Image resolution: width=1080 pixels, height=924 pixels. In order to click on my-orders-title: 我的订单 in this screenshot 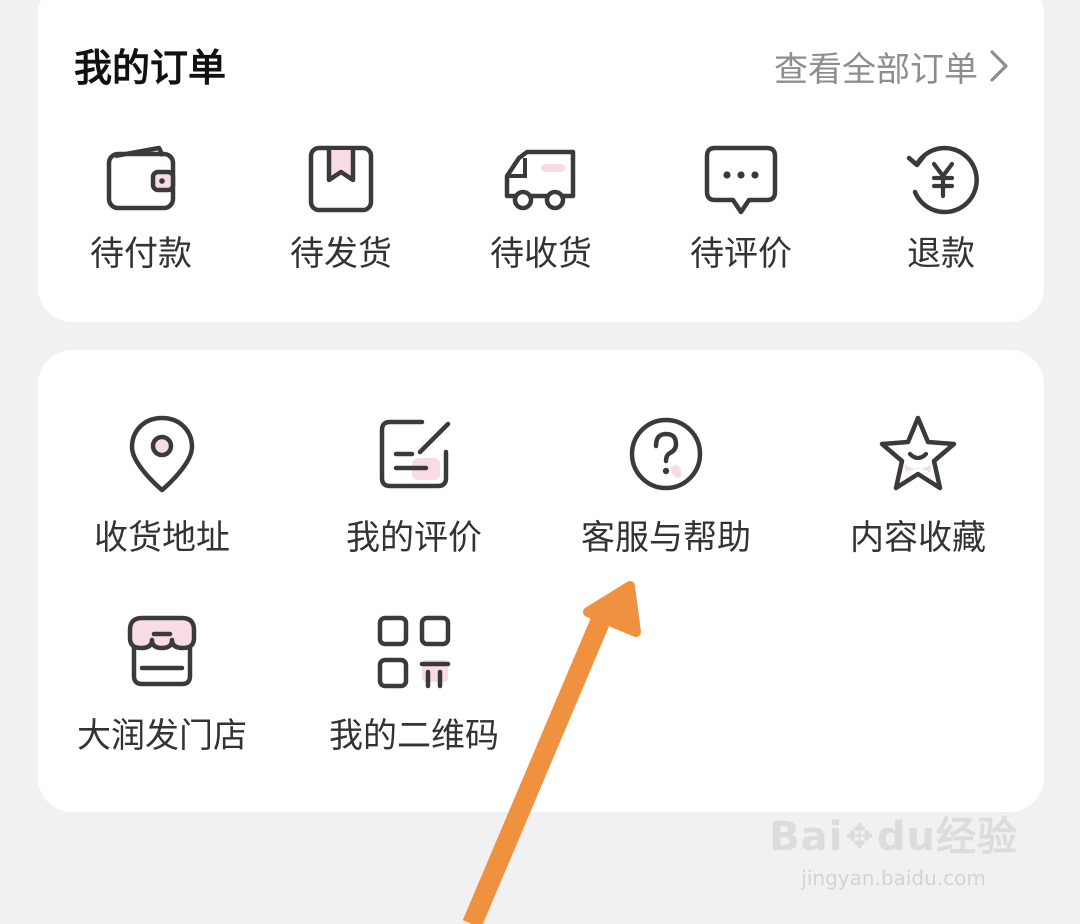, I will do `click(150, 68)`.